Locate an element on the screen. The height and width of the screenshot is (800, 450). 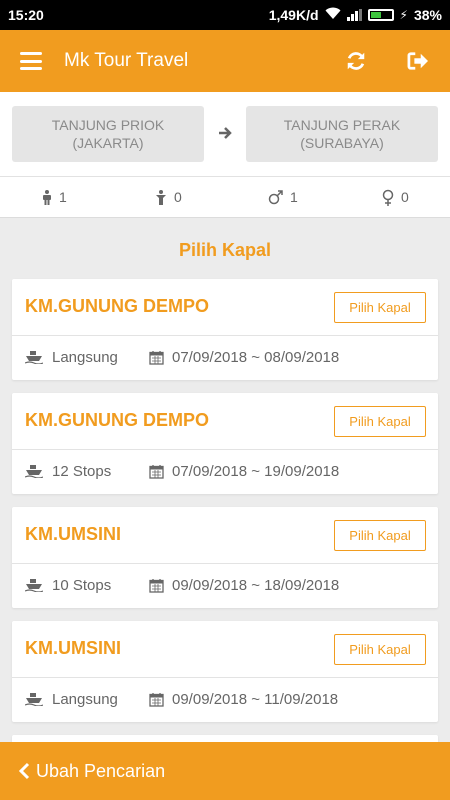
ship-stops: 10 Stops is located at coordinates (87, 585).